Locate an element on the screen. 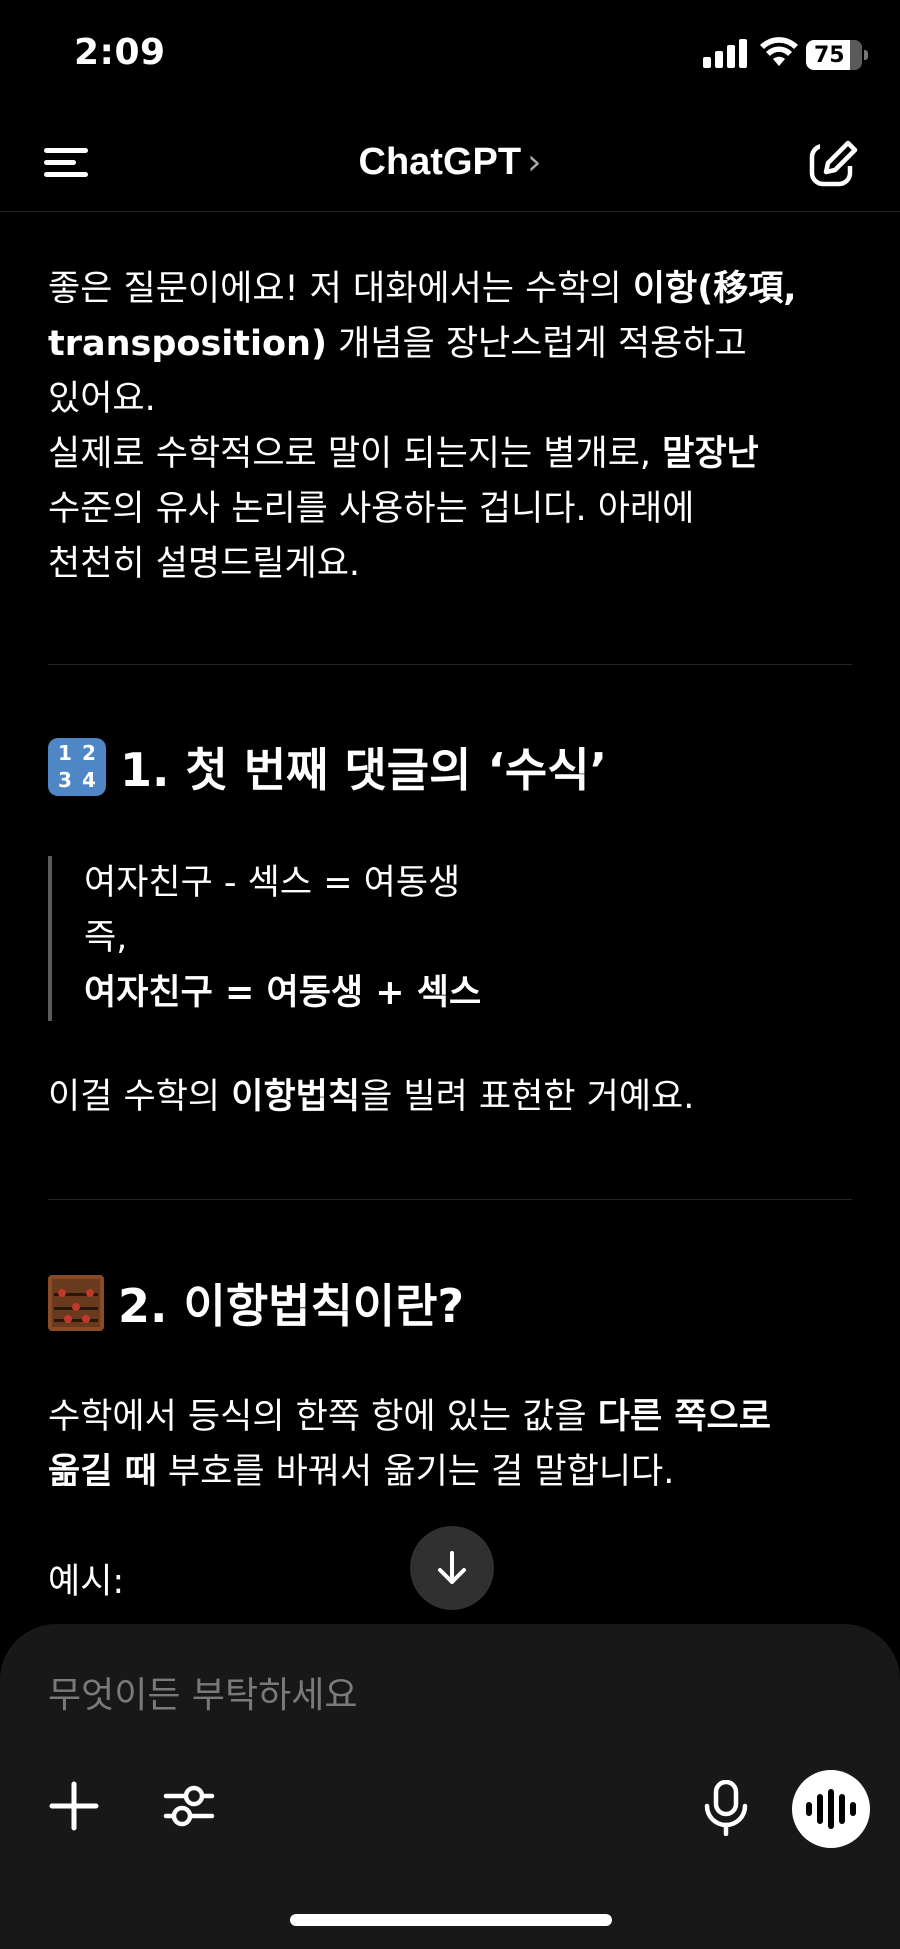 The width and height of the screenshot is (900, 1949). message-line: 좋은 질문이에요! 저 대화에서는 수학의 이항(移項, is located at coordinates (422, 289).